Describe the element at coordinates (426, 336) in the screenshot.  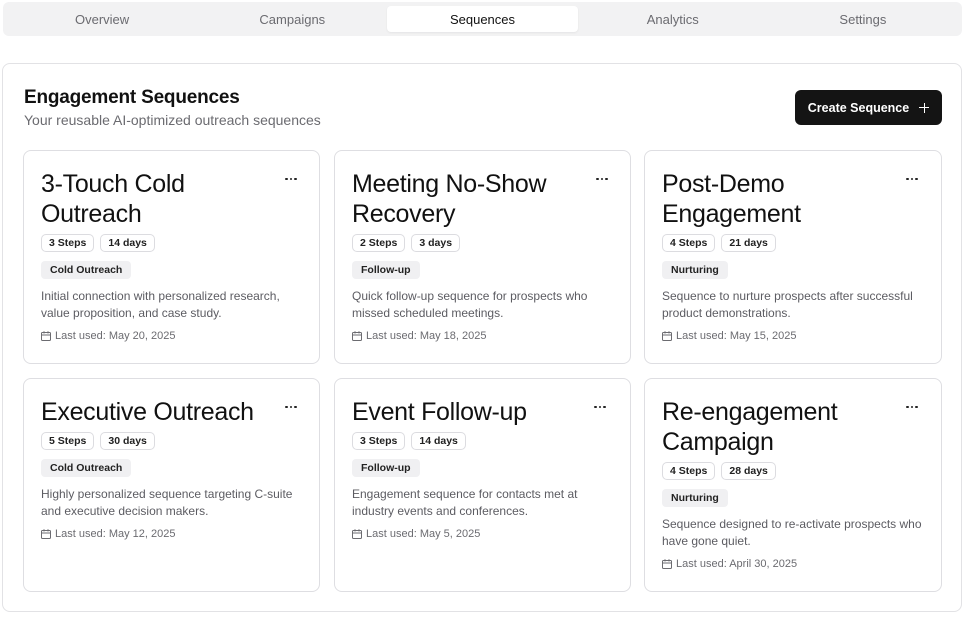
I see `last-used-text: Last used: May 18, 2025` at that location.